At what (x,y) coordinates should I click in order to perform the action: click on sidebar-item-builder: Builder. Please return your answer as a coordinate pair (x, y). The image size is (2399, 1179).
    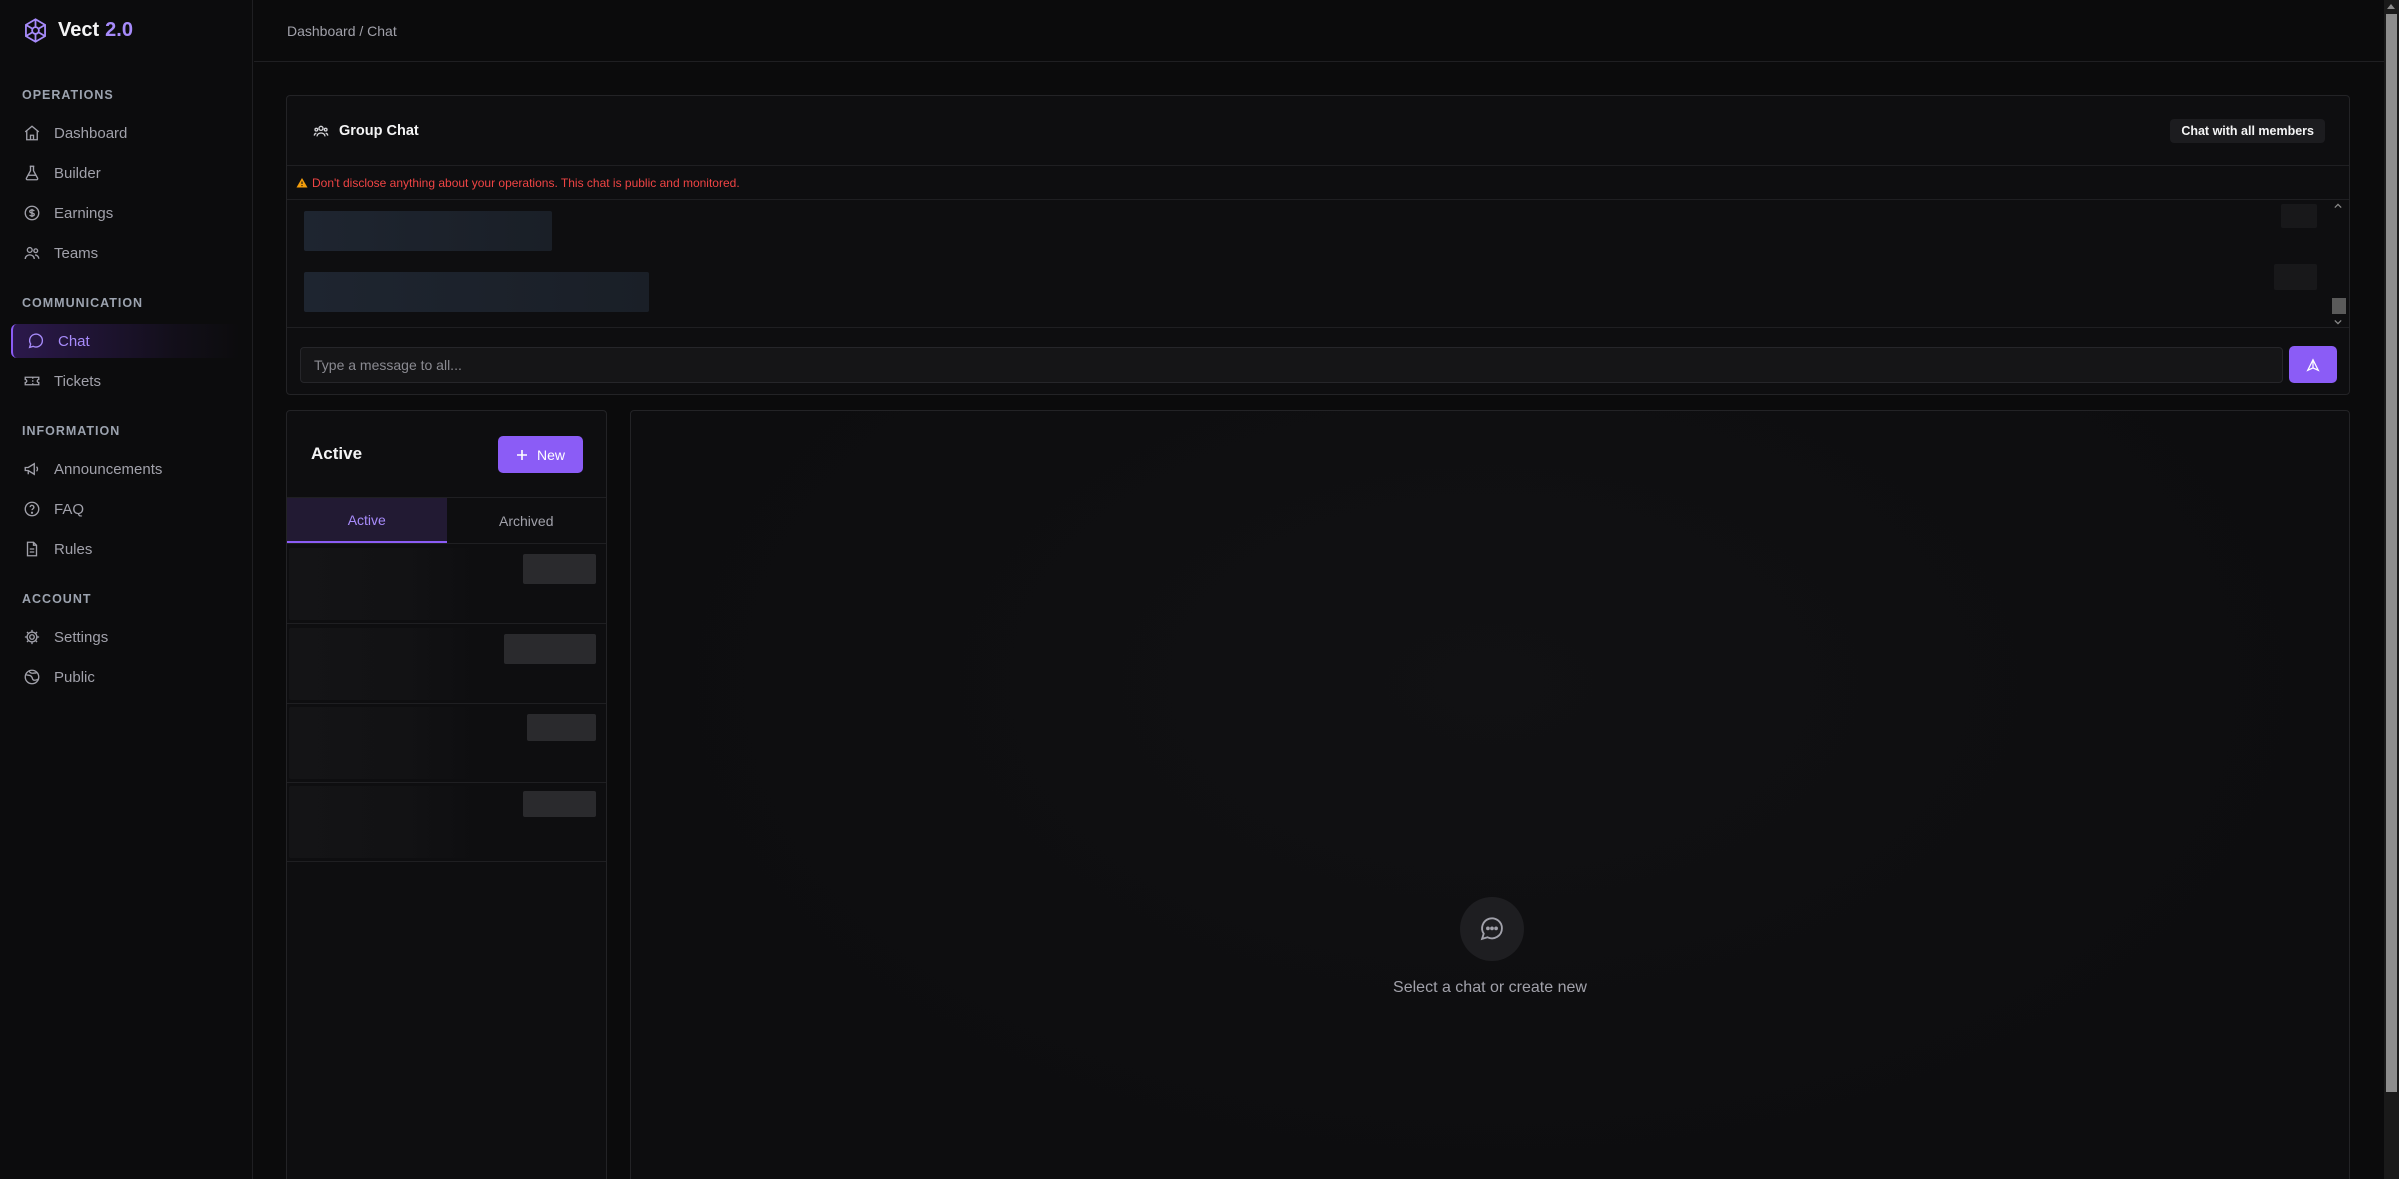
    Looking at the image, I should click on (126, 173).